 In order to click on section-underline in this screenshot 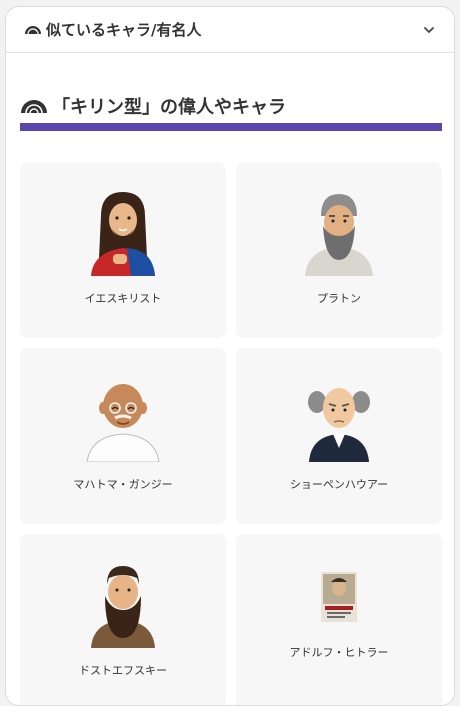, I will do `click(231, 127)`.